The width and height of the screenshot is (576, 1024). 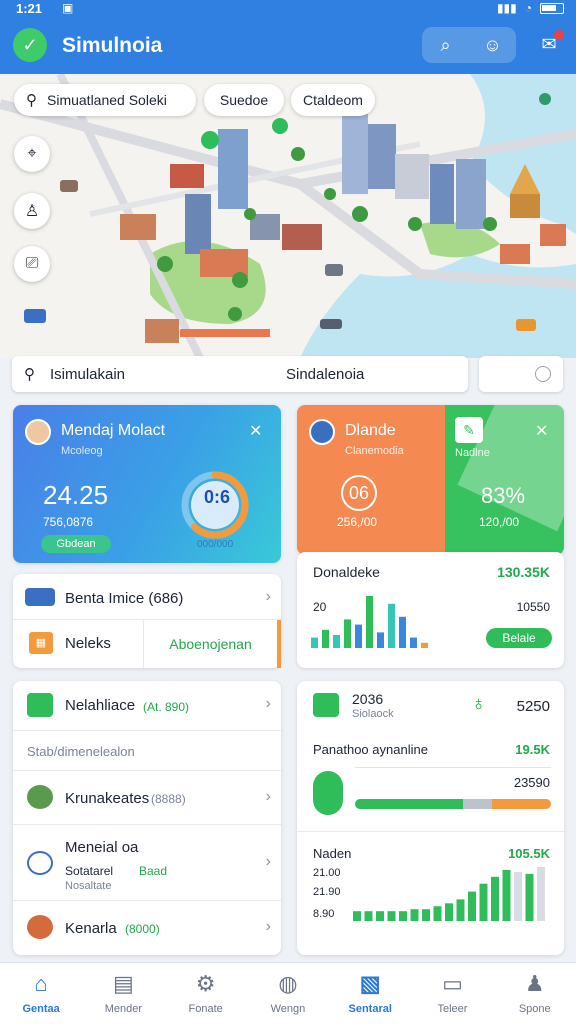 I want to click on list-row-sub-a: Sotatarel, so click(x=89, y=871).